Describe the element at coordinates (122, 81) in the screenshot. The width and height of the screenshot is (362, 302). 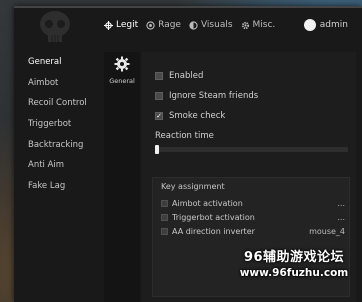
I see `subnav-general-label: General` at that location.